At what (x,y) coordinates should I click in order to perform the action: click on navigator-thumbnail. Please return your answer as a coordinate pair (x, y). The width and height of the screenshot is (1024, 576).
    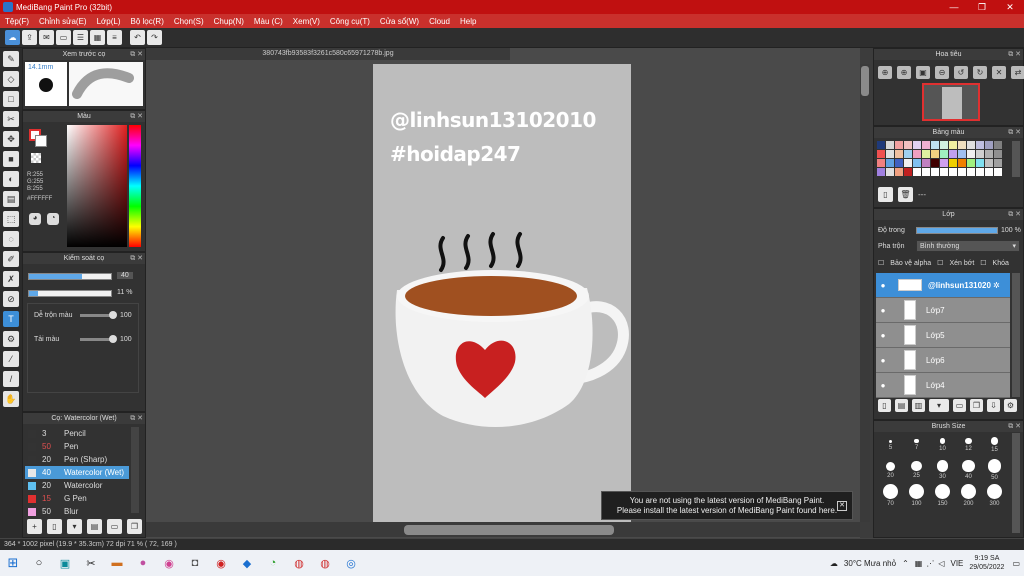
    Looking at the image, I should click on (951, 102).